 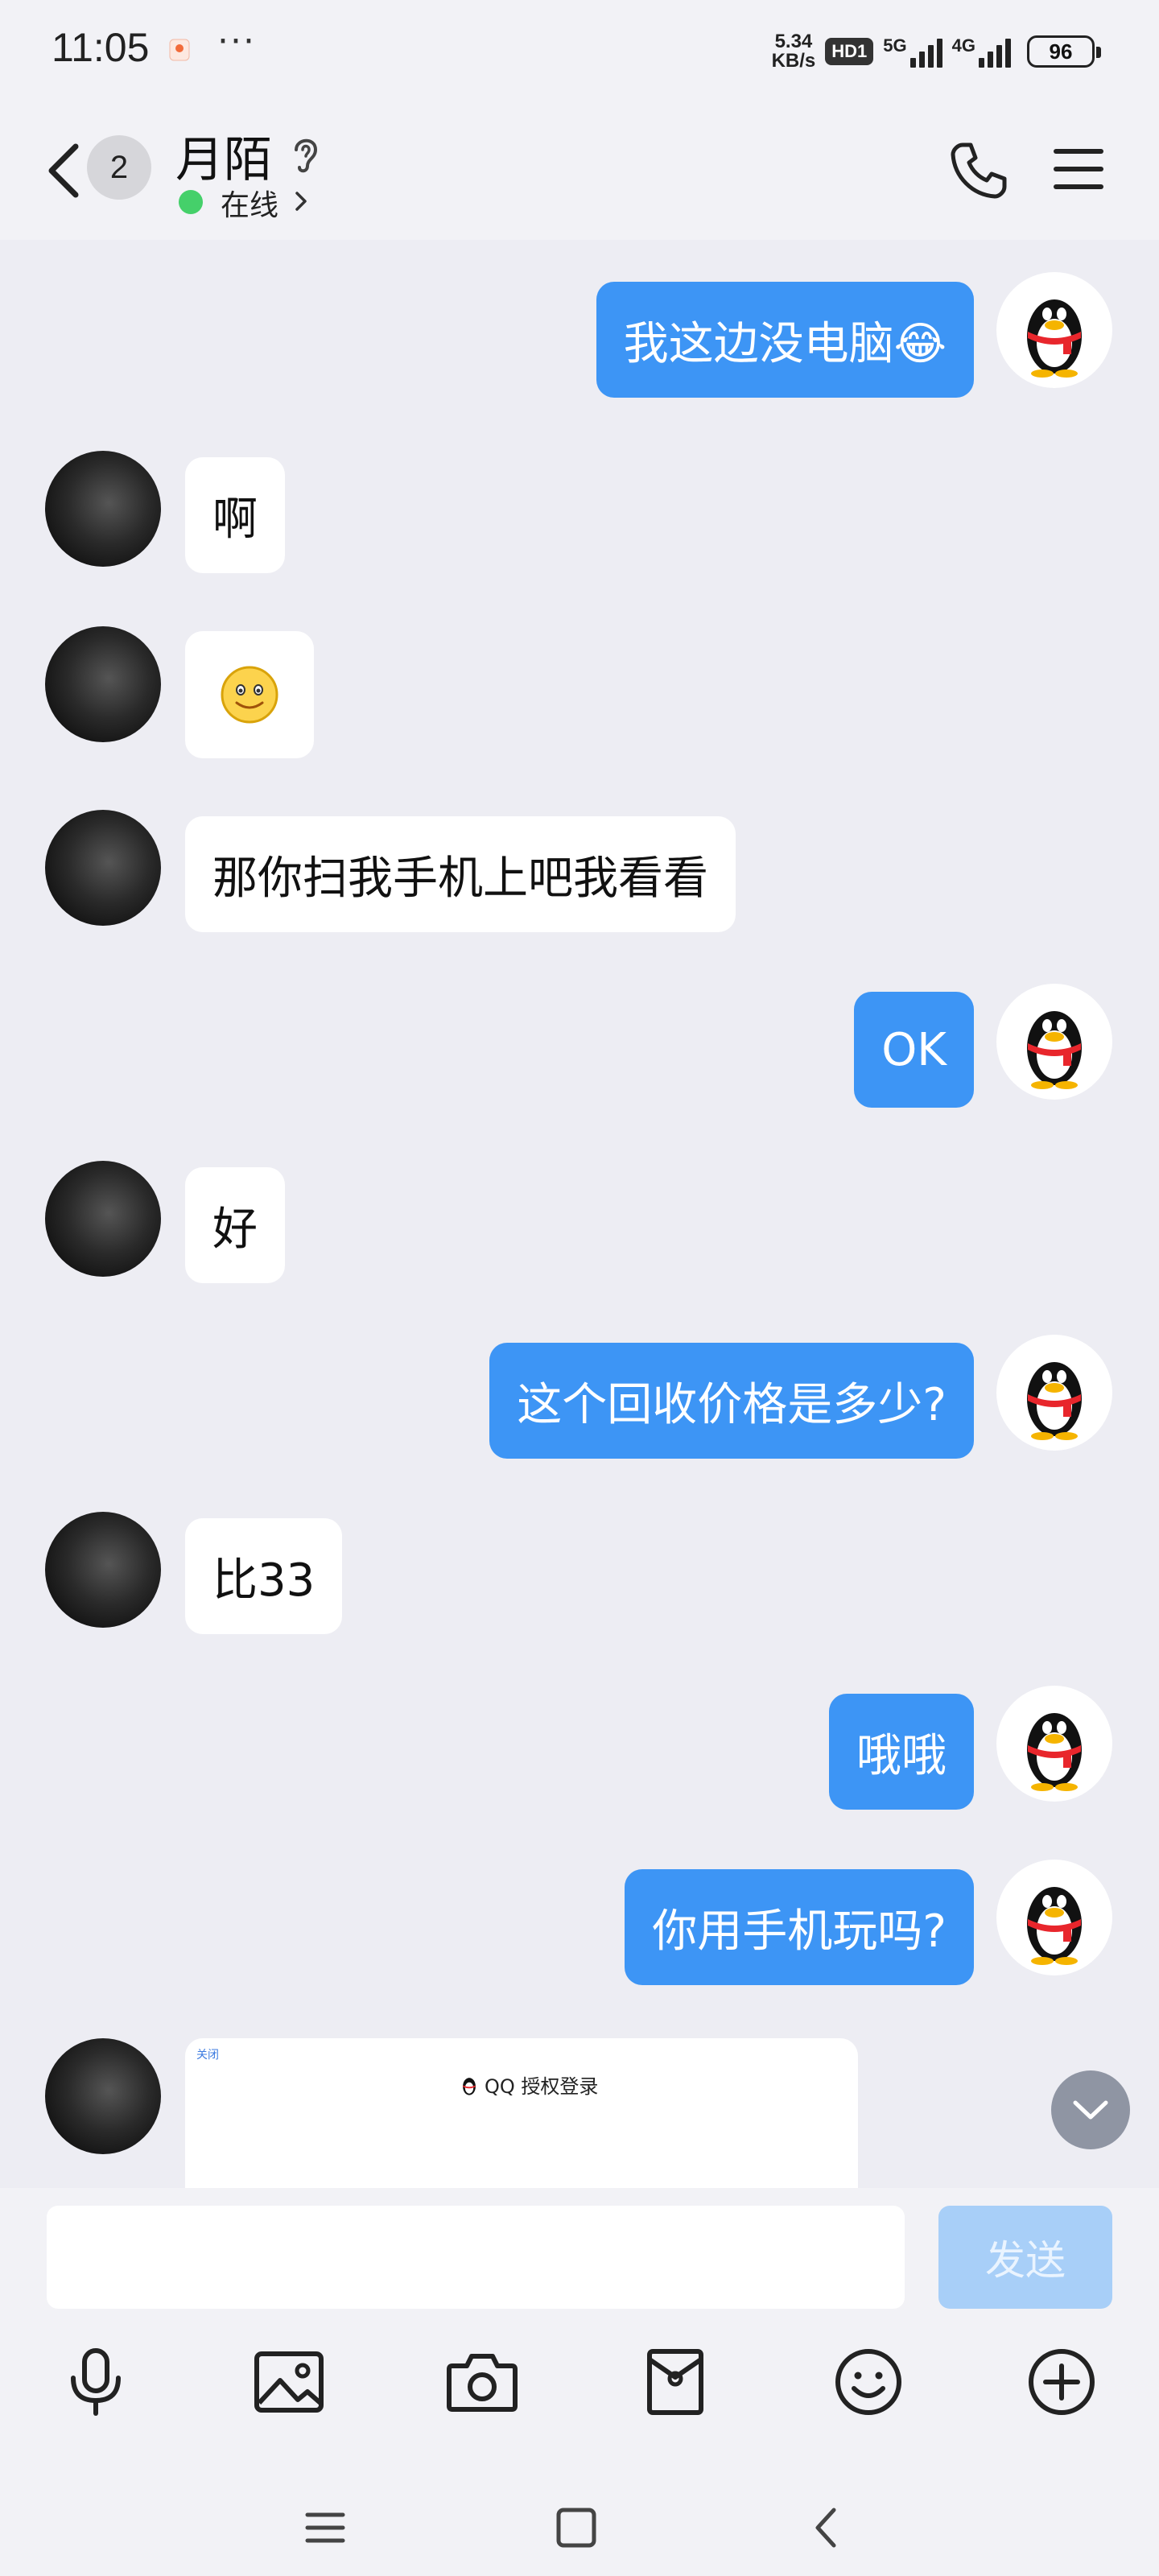 I want to click on status-bar: 11:05 ··· 5.34 KB/s HD1 5G 4G 96, so click(x=579, y=51).